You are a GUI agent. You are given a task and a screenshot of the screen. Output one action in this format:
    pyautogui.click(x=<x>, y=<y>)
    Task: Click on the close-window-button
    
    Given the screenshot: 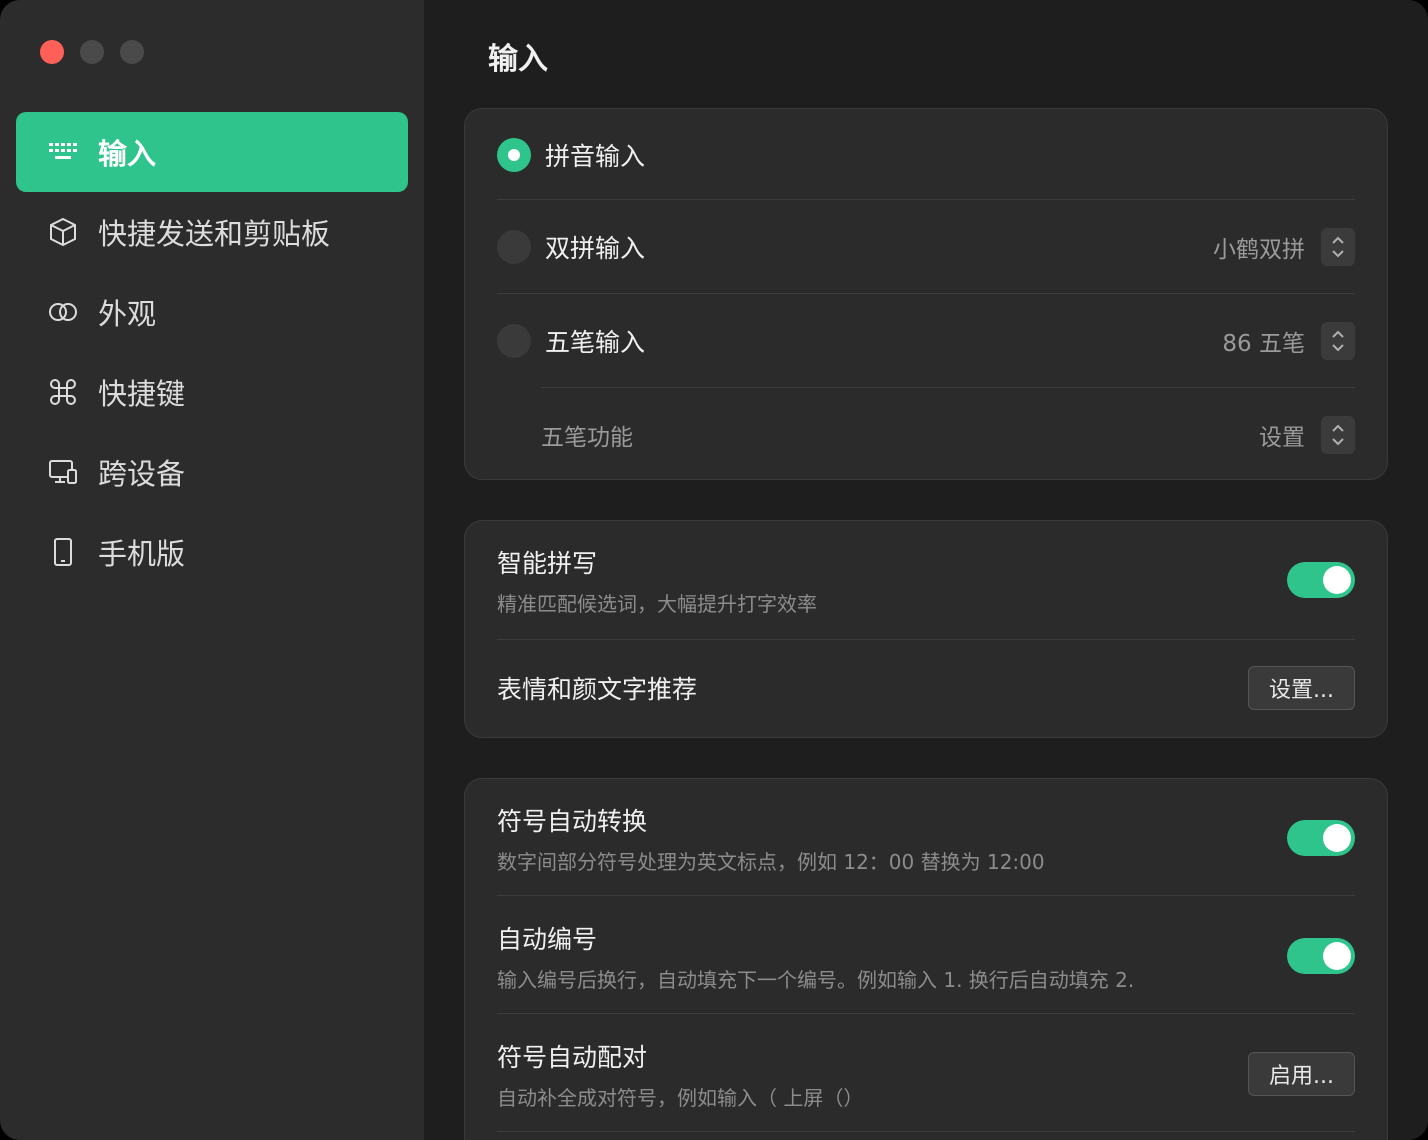 What is the action you would take?
    pyautogui.click(x=52, y=52)
    